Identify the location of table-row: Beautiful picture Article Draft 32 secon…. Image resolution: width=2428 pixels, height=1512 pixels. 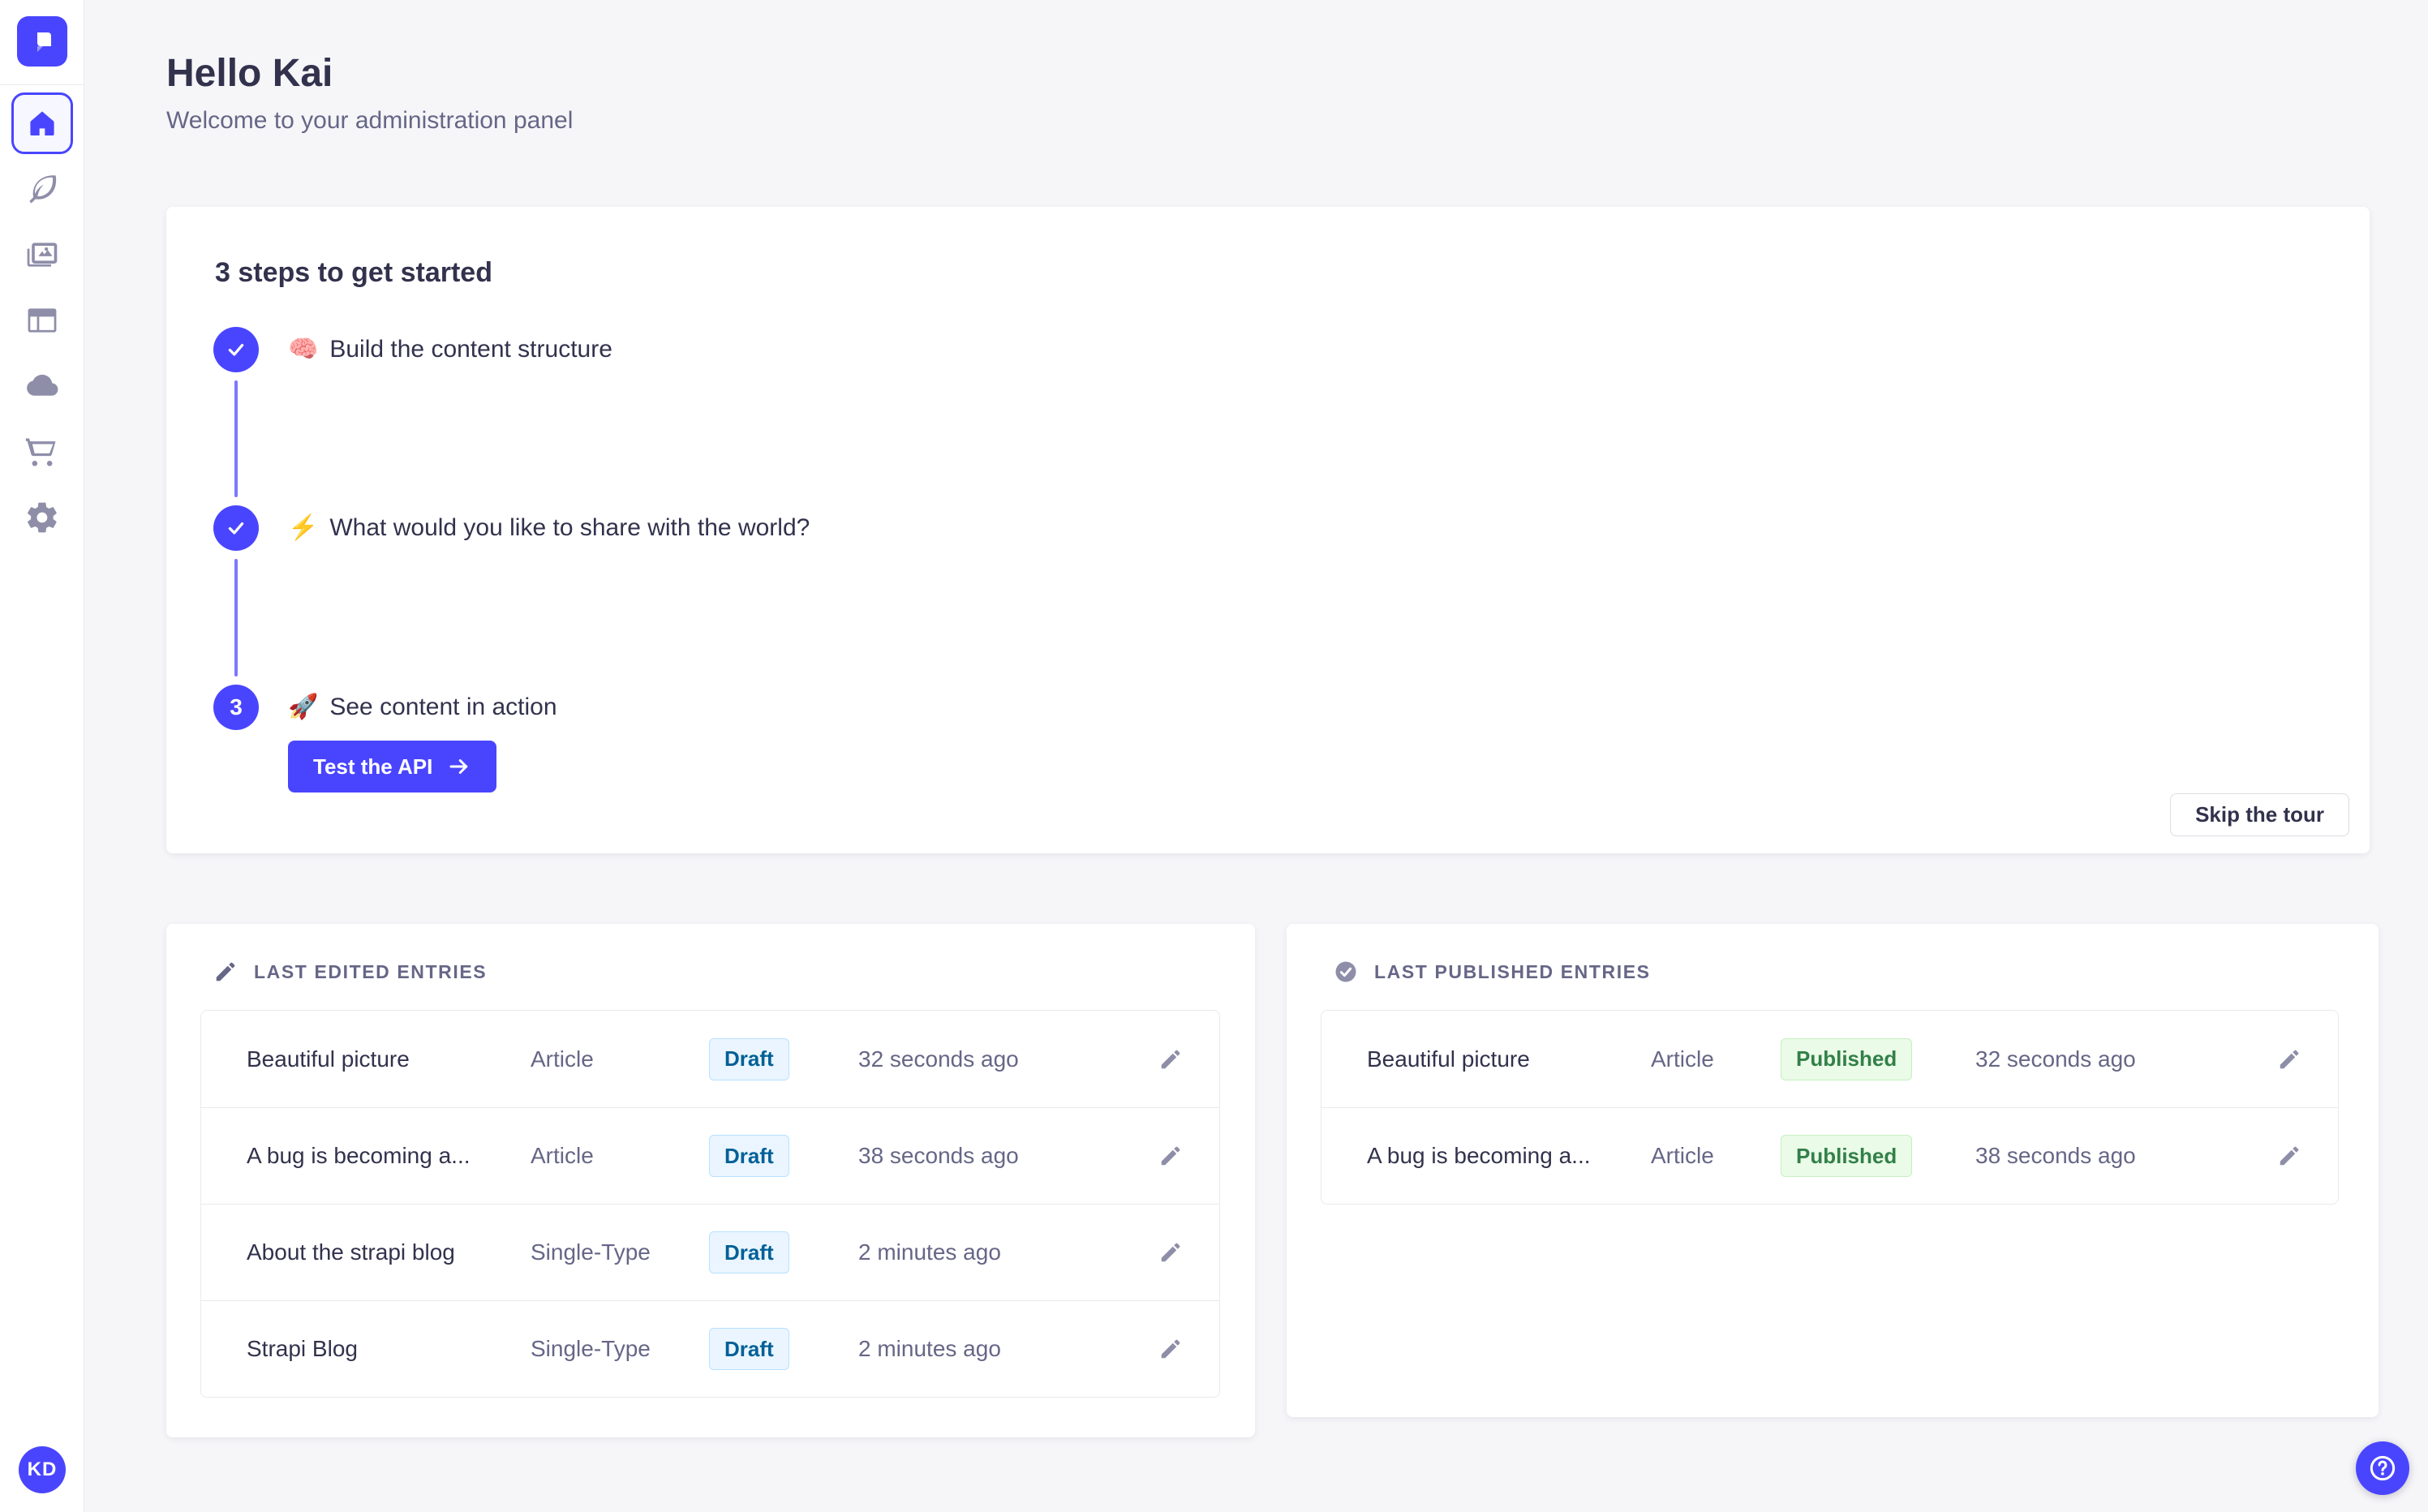
(710, 1059).